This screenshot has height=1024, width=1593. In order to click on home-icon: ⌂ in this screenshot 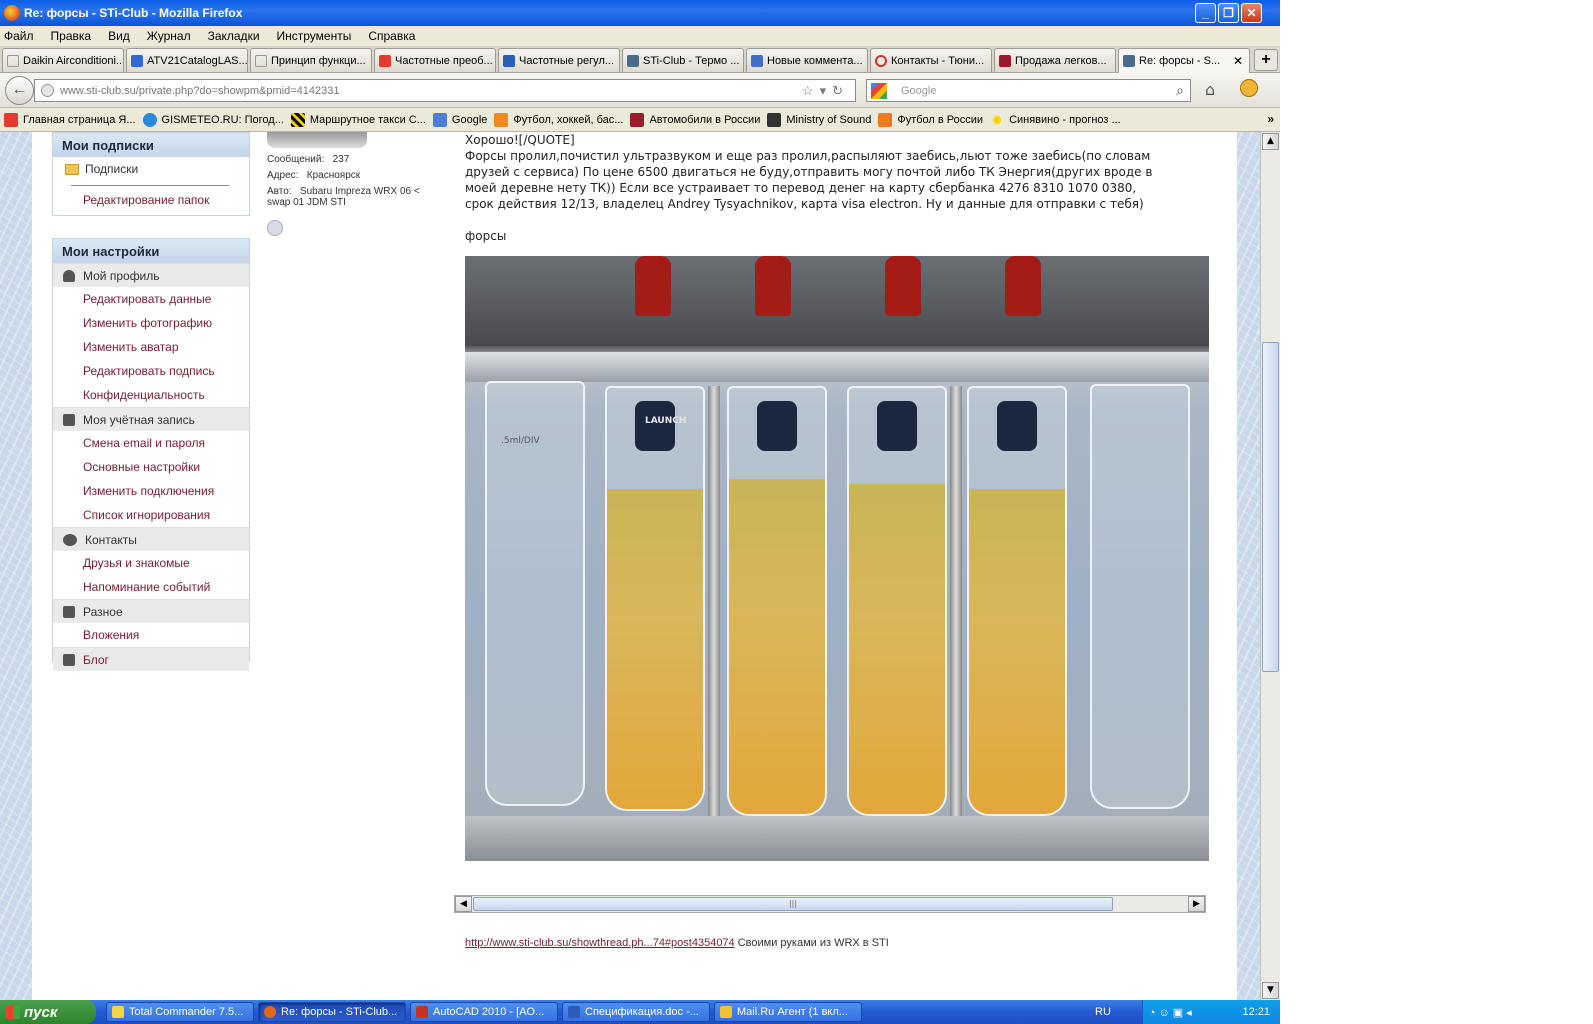, I will do `click(1210, 89)`.